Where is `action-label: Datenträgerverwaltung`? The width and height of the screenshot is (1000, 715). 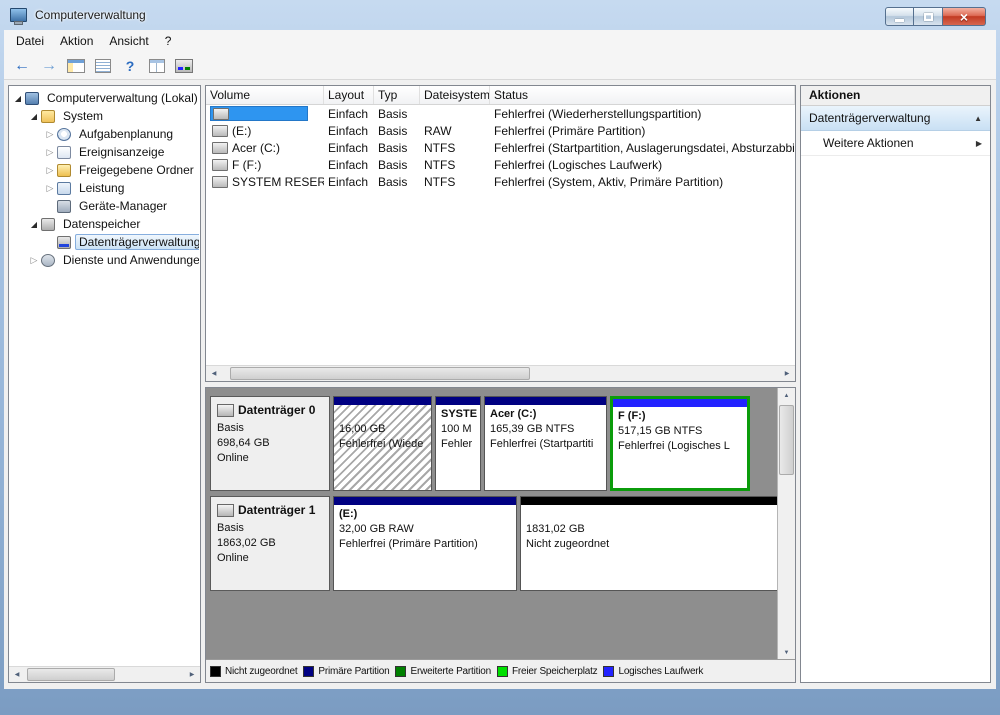 action-label: Datenträgerverwaltung is located at coordinates (870, 118).